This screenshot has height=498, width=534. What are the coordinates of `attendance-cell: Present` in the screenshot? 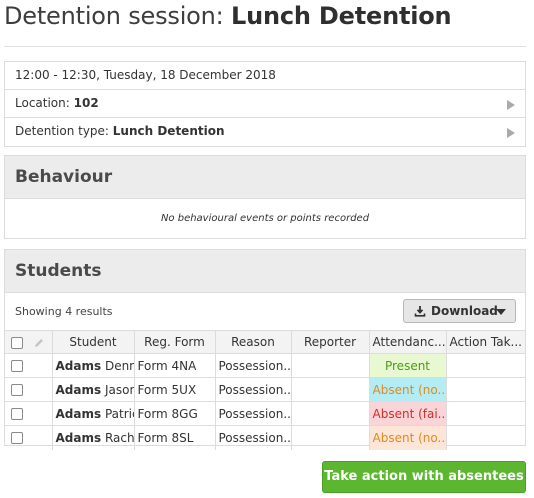 It's located at (407, 365).